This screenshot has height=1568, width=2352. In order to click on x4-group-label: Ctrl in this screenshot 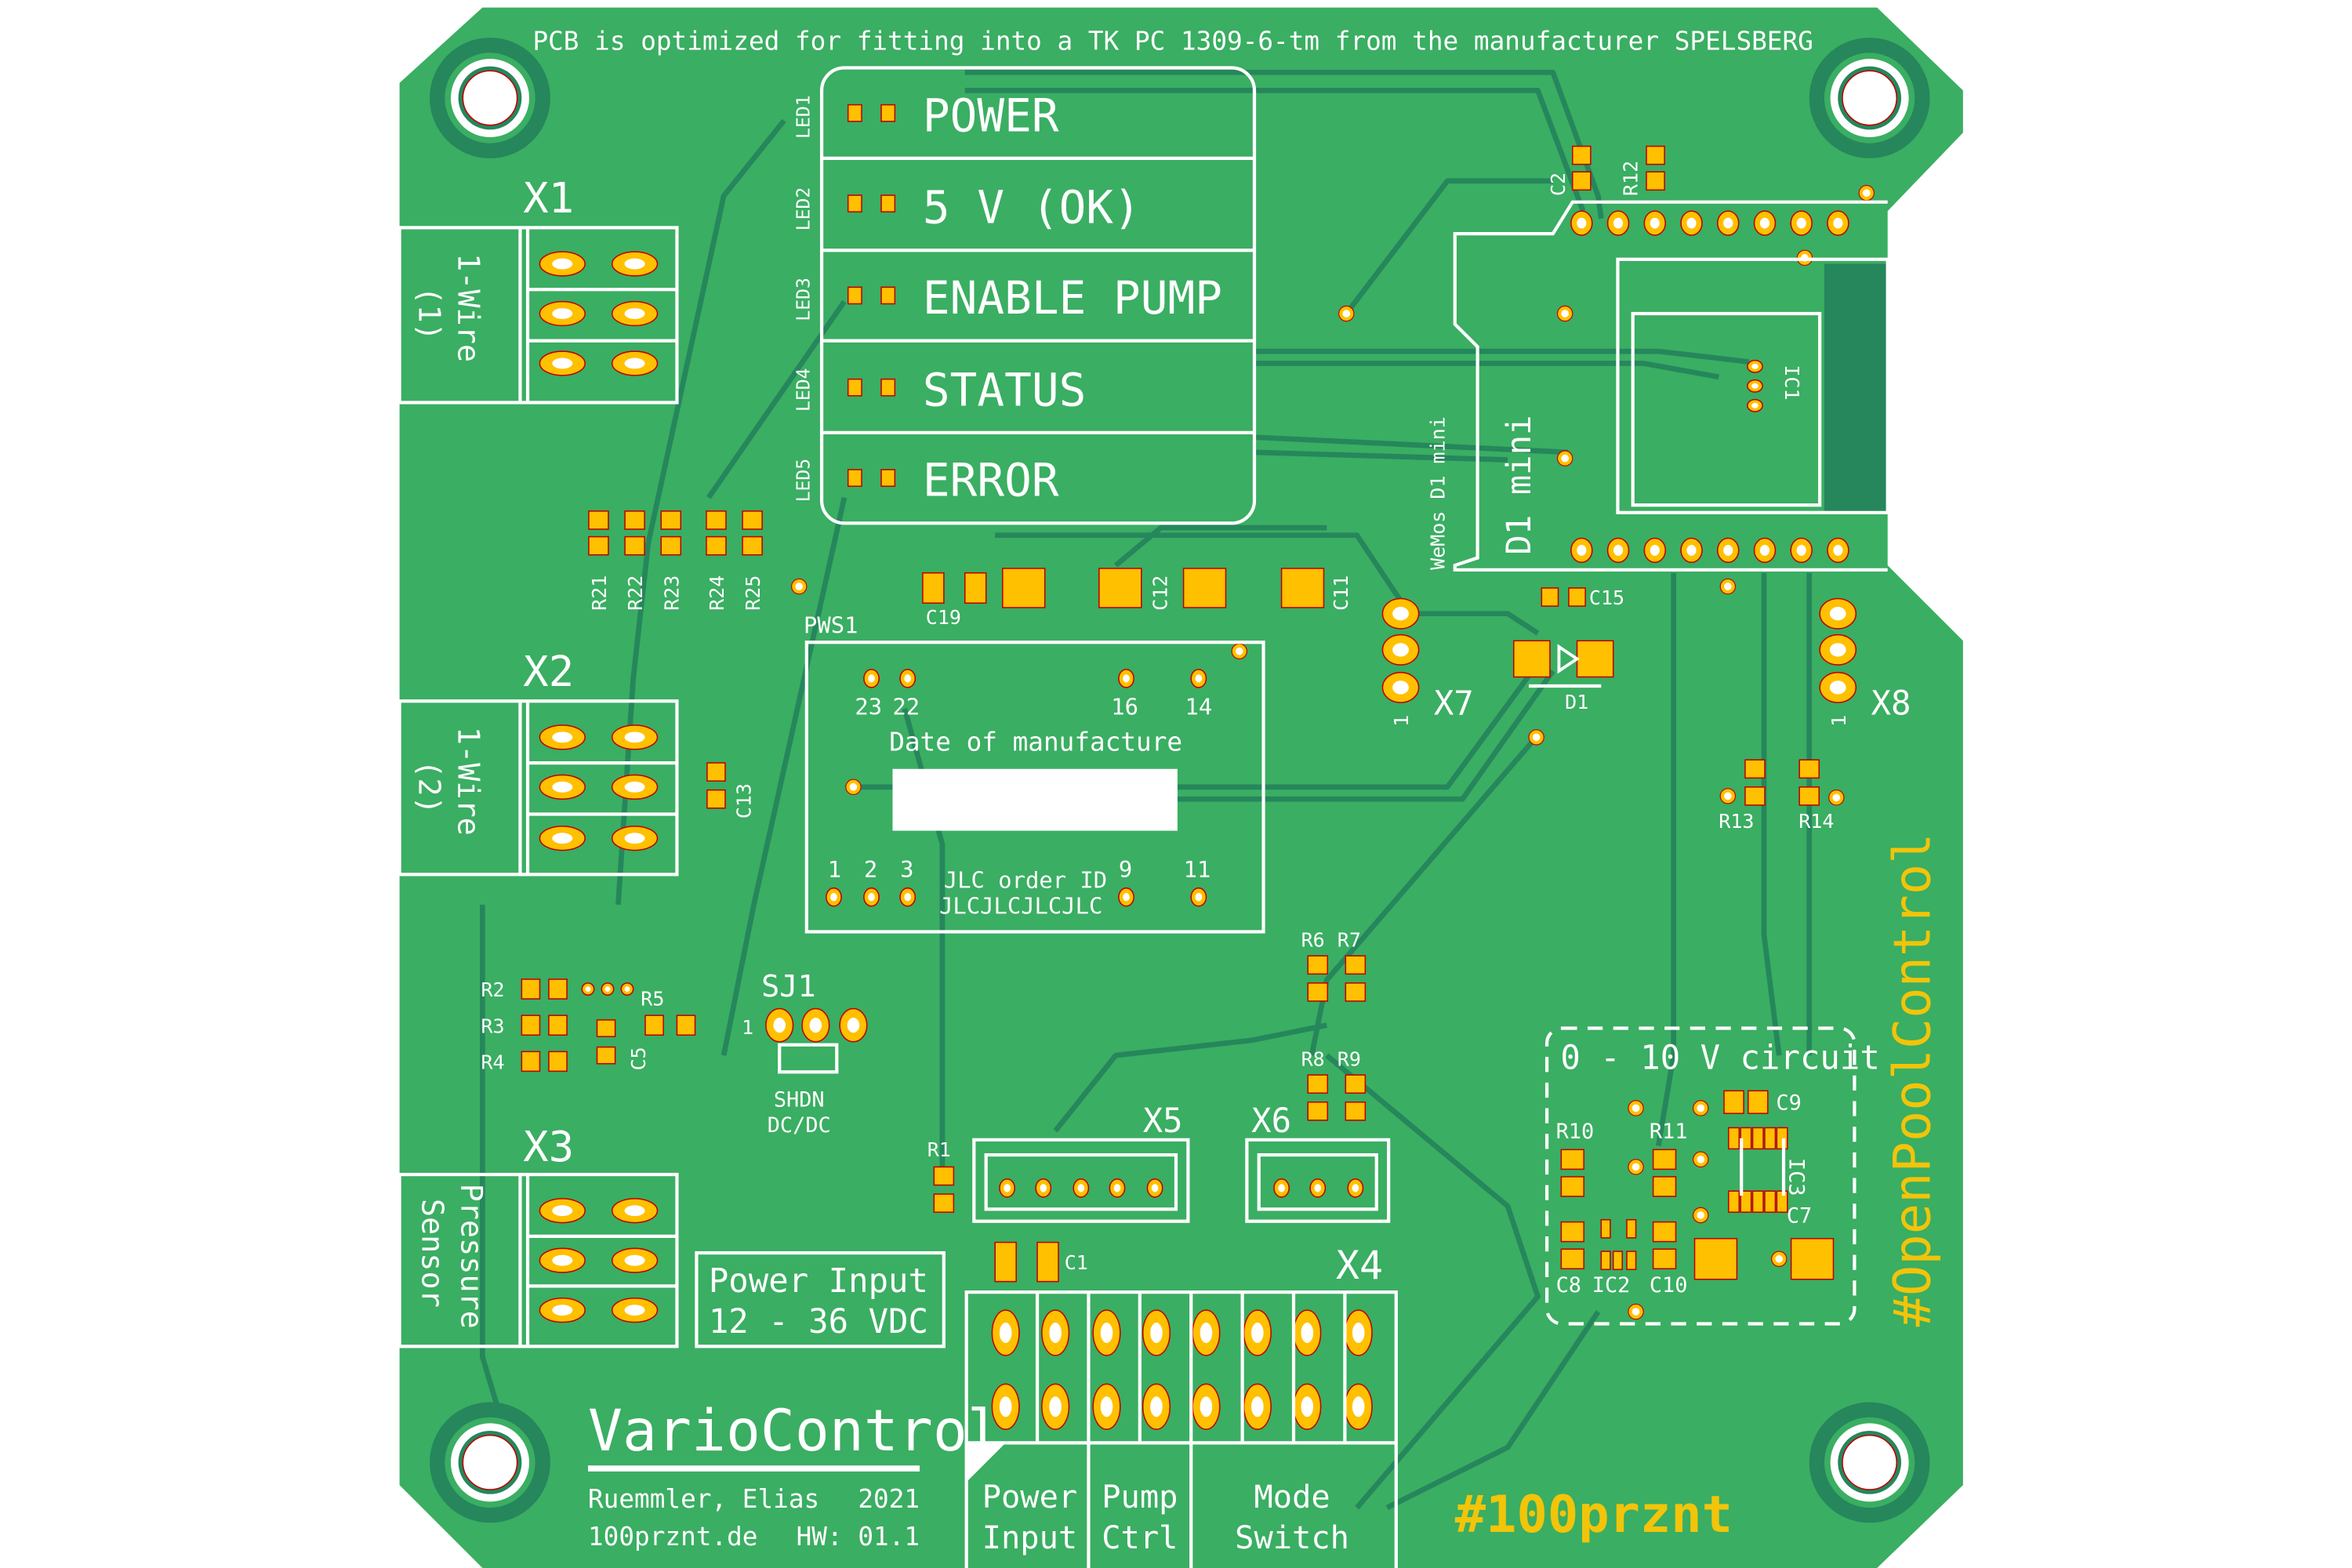, I will do `click(1140, 1537)`.